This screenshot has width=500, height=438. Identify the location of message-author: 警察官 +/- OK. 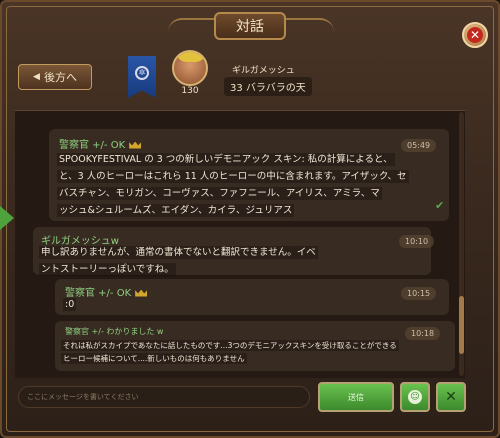
(92, 145).